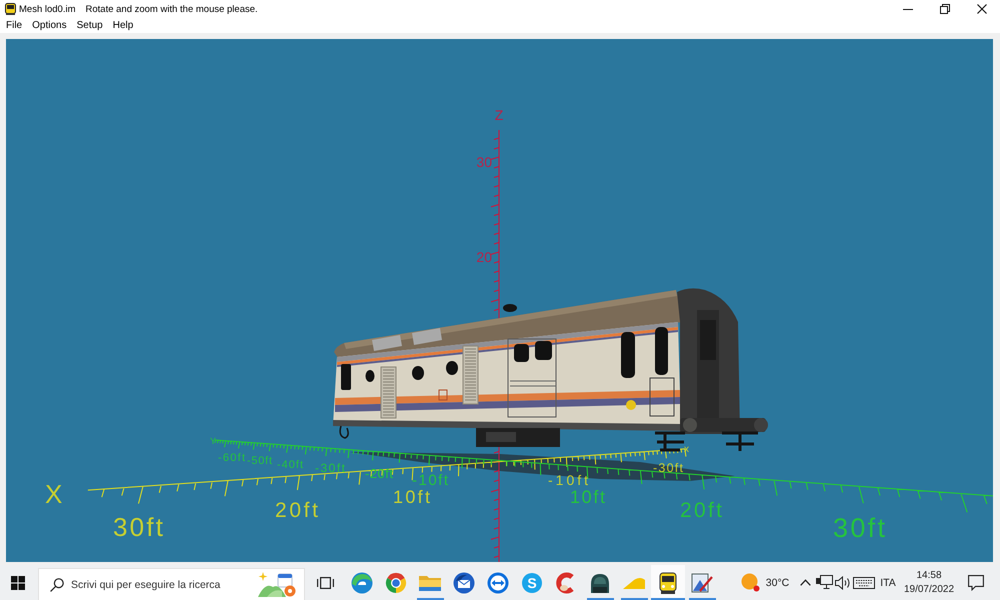 The width and height of the screenshot is (1000, 600). Describe the element at coordinates (213, 441) in the screenshot. I see `axis-label: Y` at that location.